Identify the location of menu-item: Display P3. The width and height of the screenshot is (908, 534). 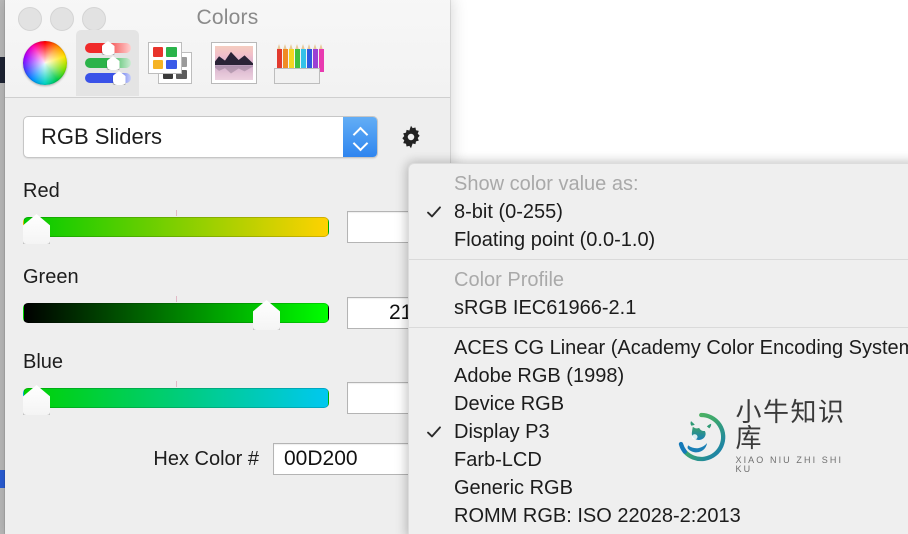
(658, 432).